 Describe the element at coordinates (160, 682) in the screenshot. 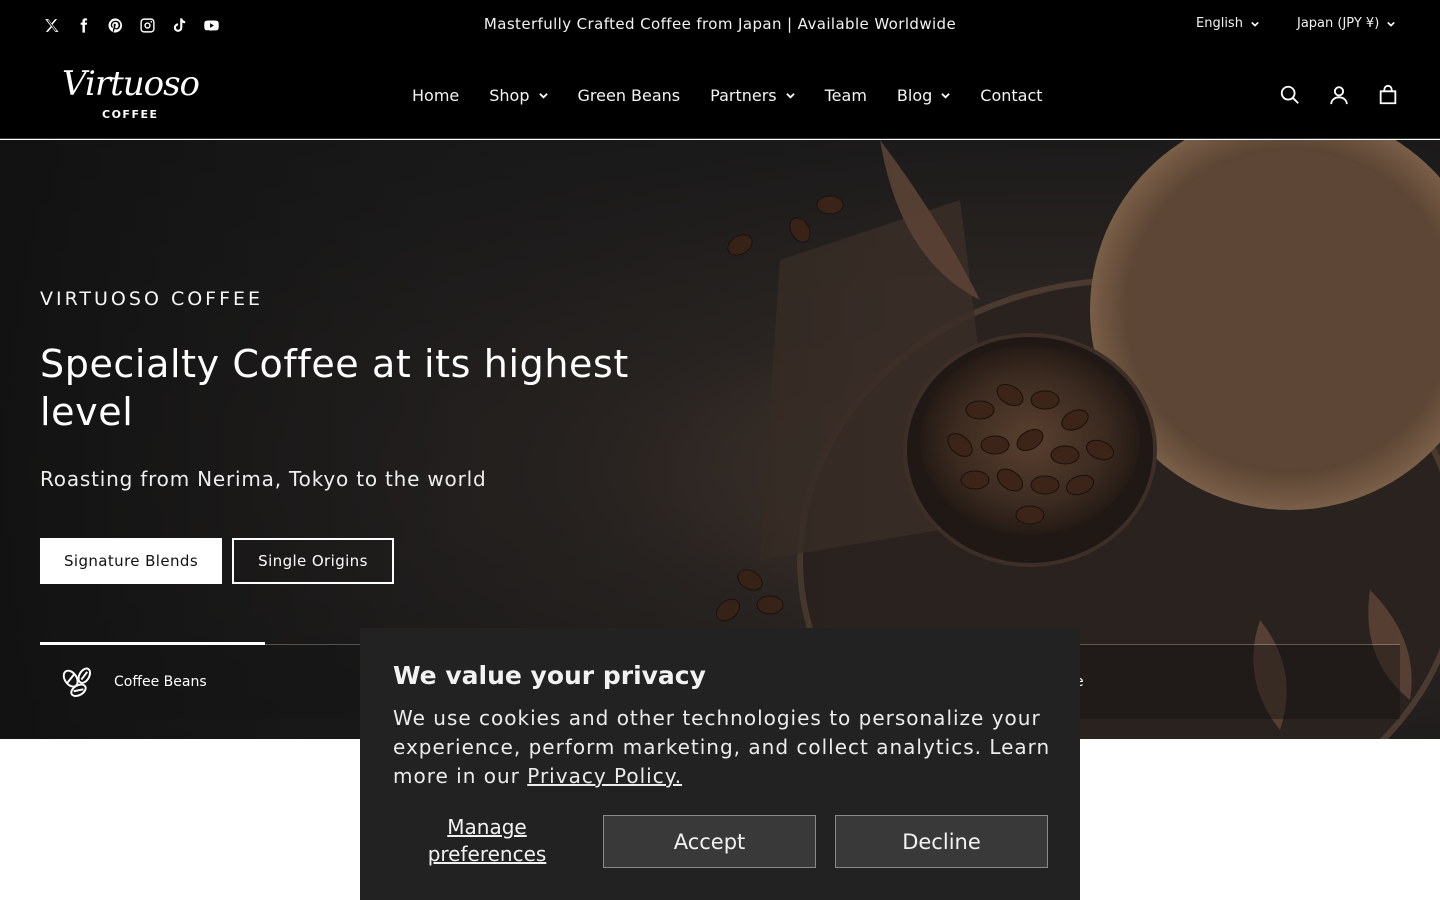

I see `tab-label: Coffee Beans` at that location.